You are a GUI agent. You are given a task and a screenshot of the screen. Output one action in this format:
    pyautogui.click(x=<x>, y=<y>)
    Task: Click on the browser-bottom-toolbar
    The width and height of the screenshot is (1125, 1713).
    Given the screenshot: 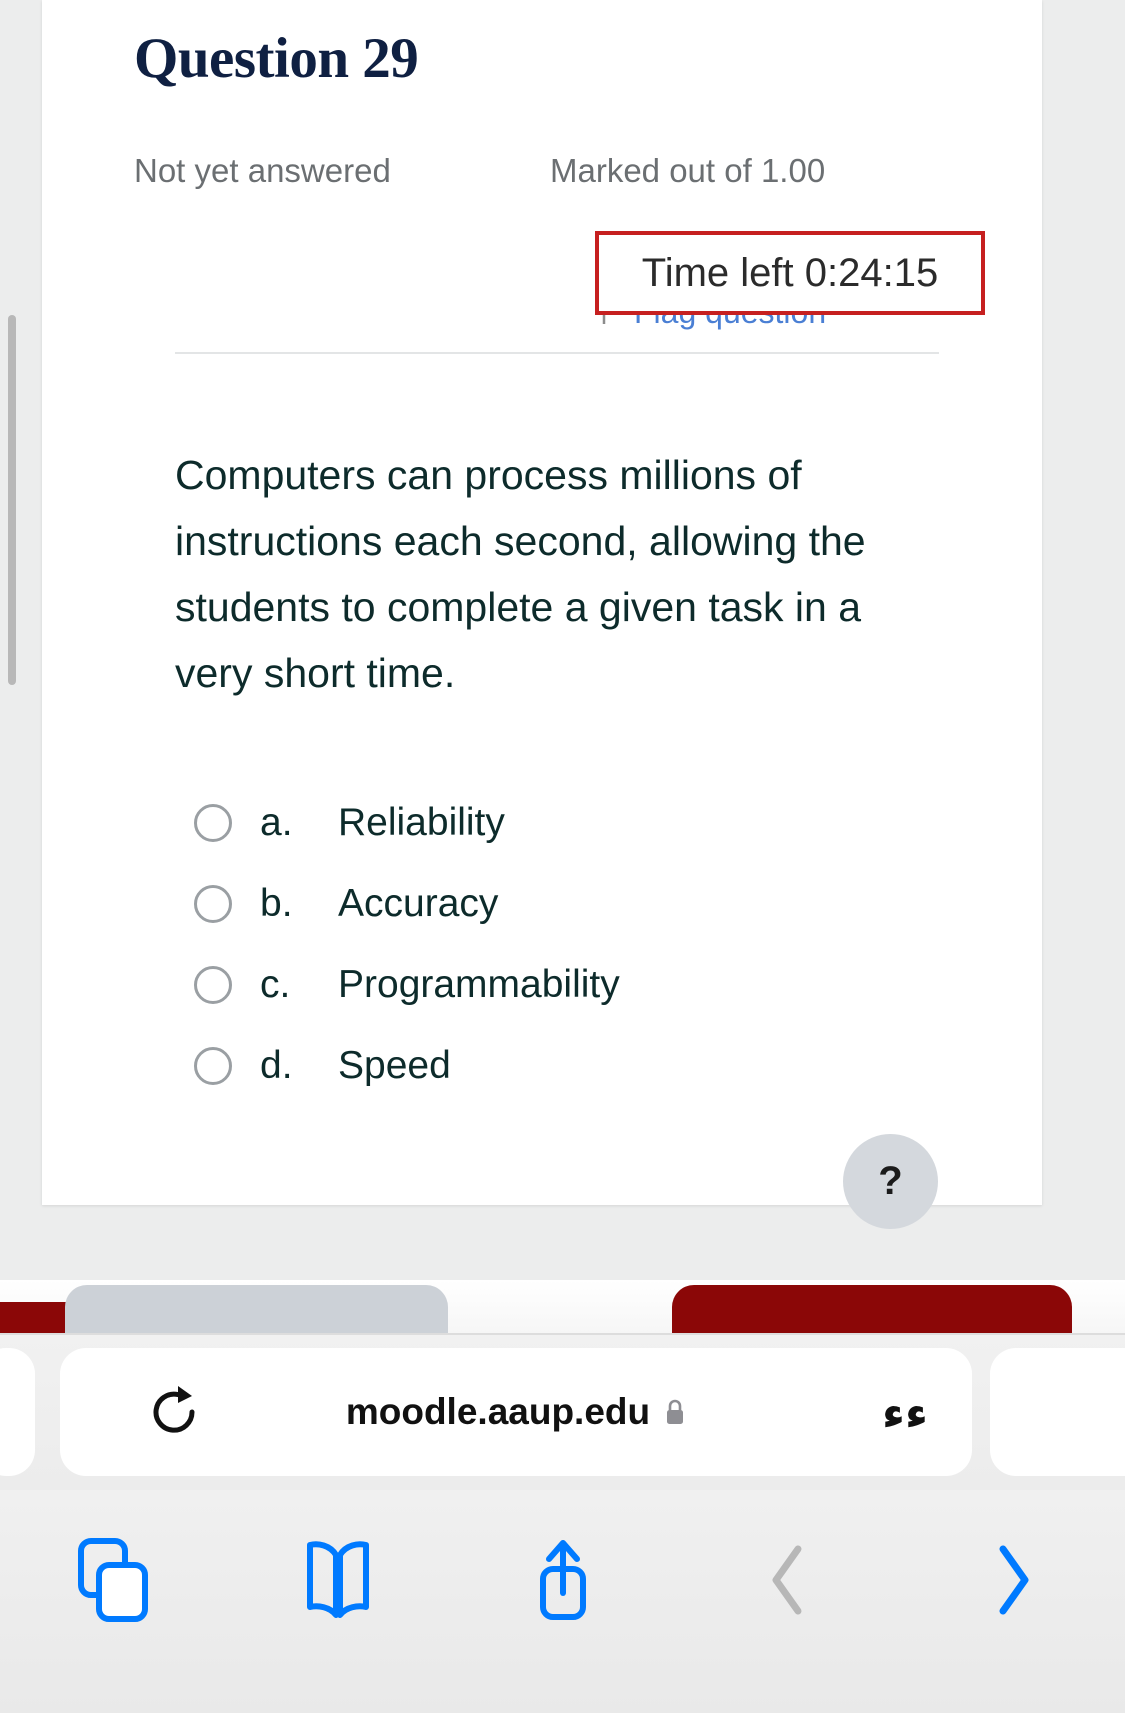 What is the action you would take?
    pyautogui.click(x=562, y=1601)
    